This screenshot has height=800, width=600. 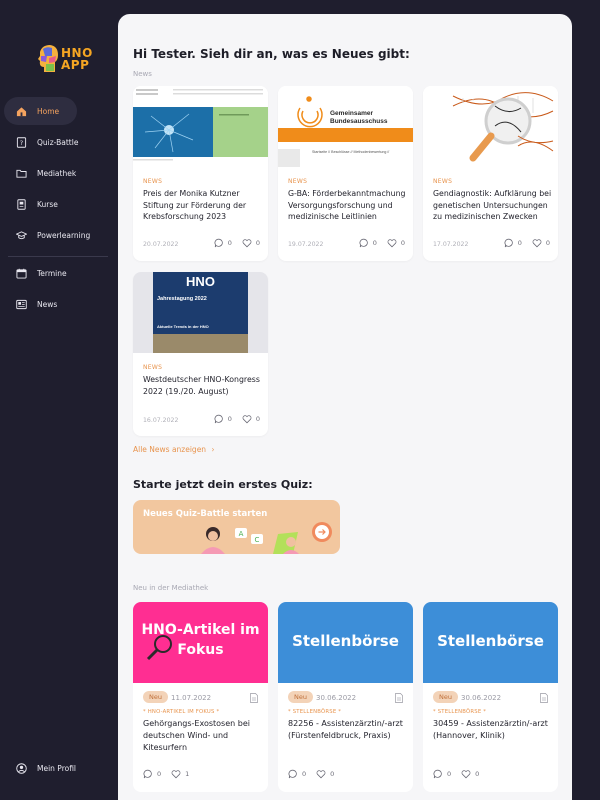 What do you see at coordinates (187, 774) in the screenshot?
I see `like-count: 1` at bounding box center [187, 774].